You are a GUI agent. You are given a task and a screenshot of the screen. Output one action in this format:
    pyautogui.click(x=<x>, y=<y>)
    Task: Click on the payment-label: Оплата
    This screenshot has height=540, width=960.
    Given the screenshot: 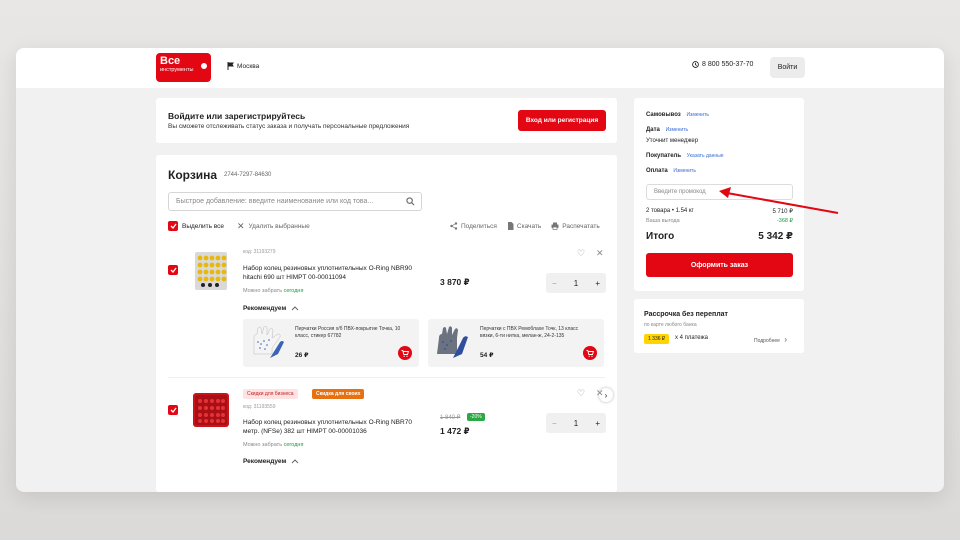 What is the action you would take?
    pyautogui.click(x=657, y=171)
    